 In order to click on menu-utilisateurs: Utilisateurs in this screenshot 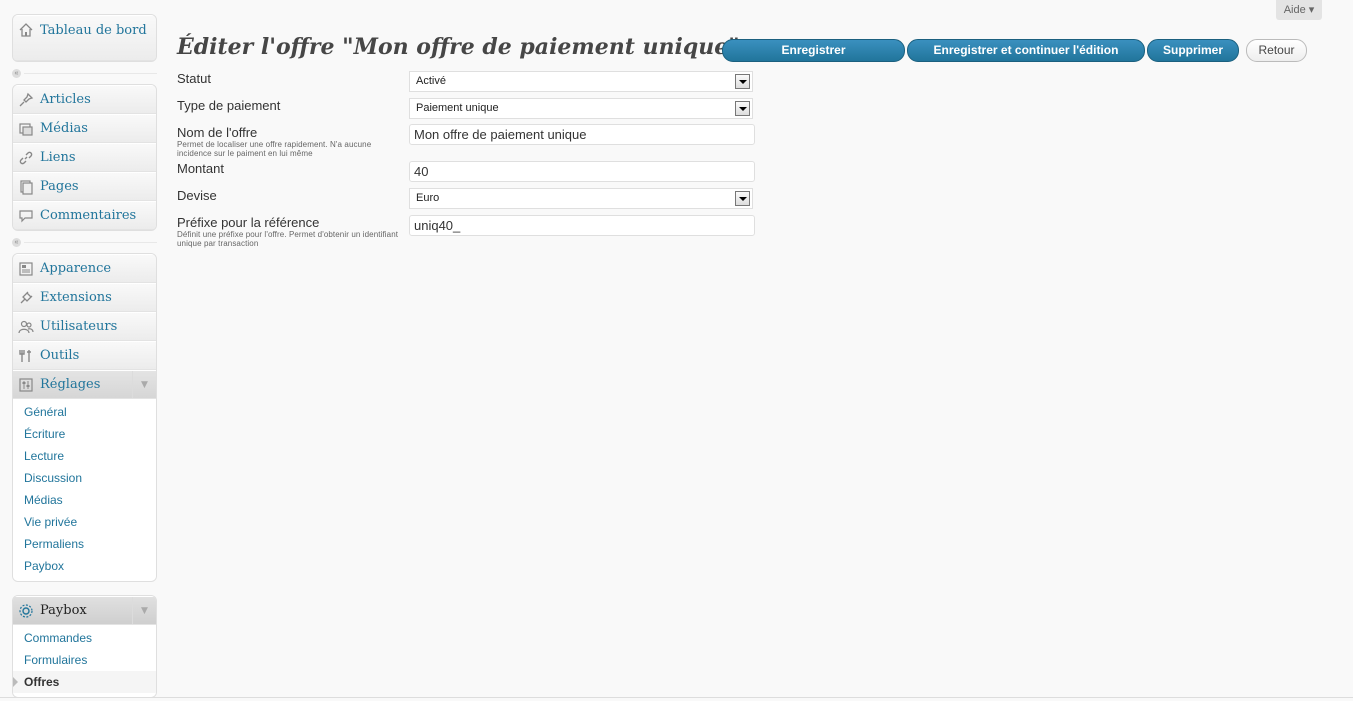, I will do `click(84, 326)`.